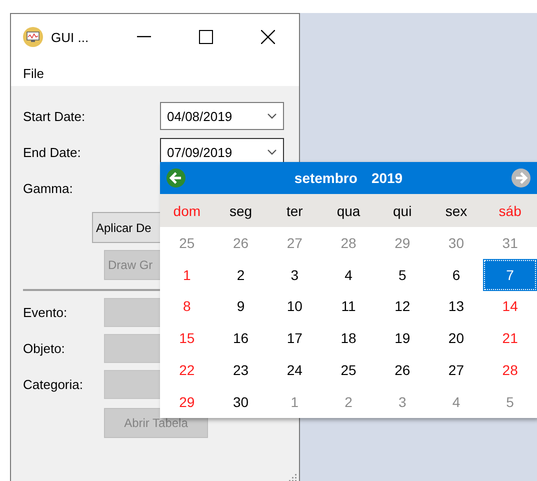  Describe the element at coordinates (349, 274) in the screenshot. I see `day-cell: 4` at that location.